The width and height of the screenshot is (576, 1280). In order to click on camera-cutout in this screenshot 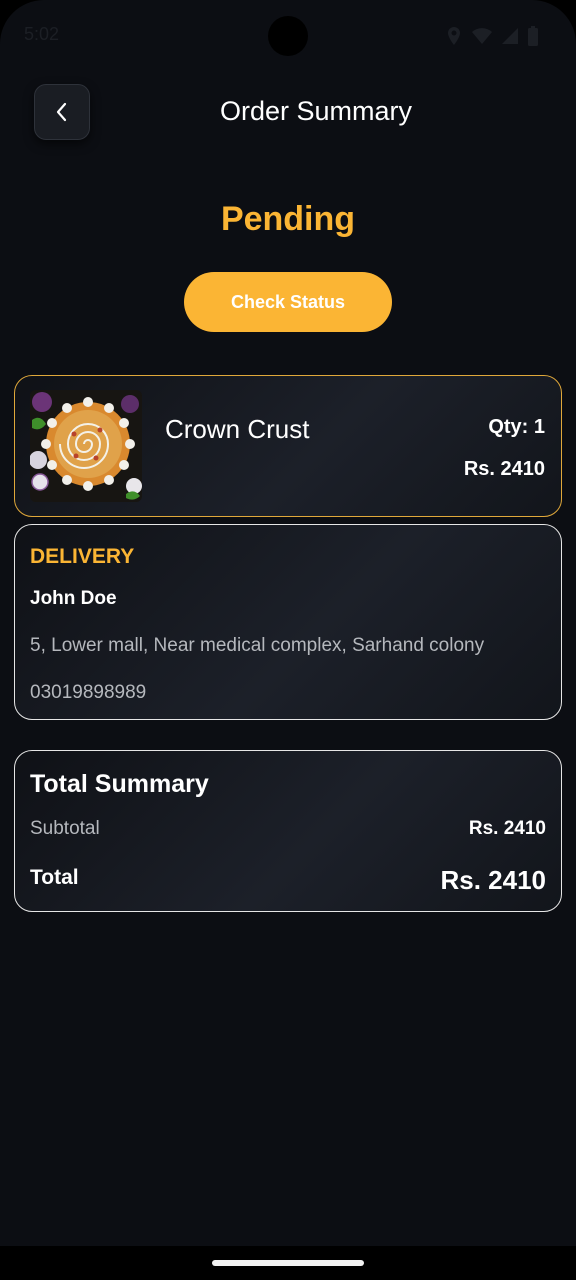, I will do `click(288, 36)`.